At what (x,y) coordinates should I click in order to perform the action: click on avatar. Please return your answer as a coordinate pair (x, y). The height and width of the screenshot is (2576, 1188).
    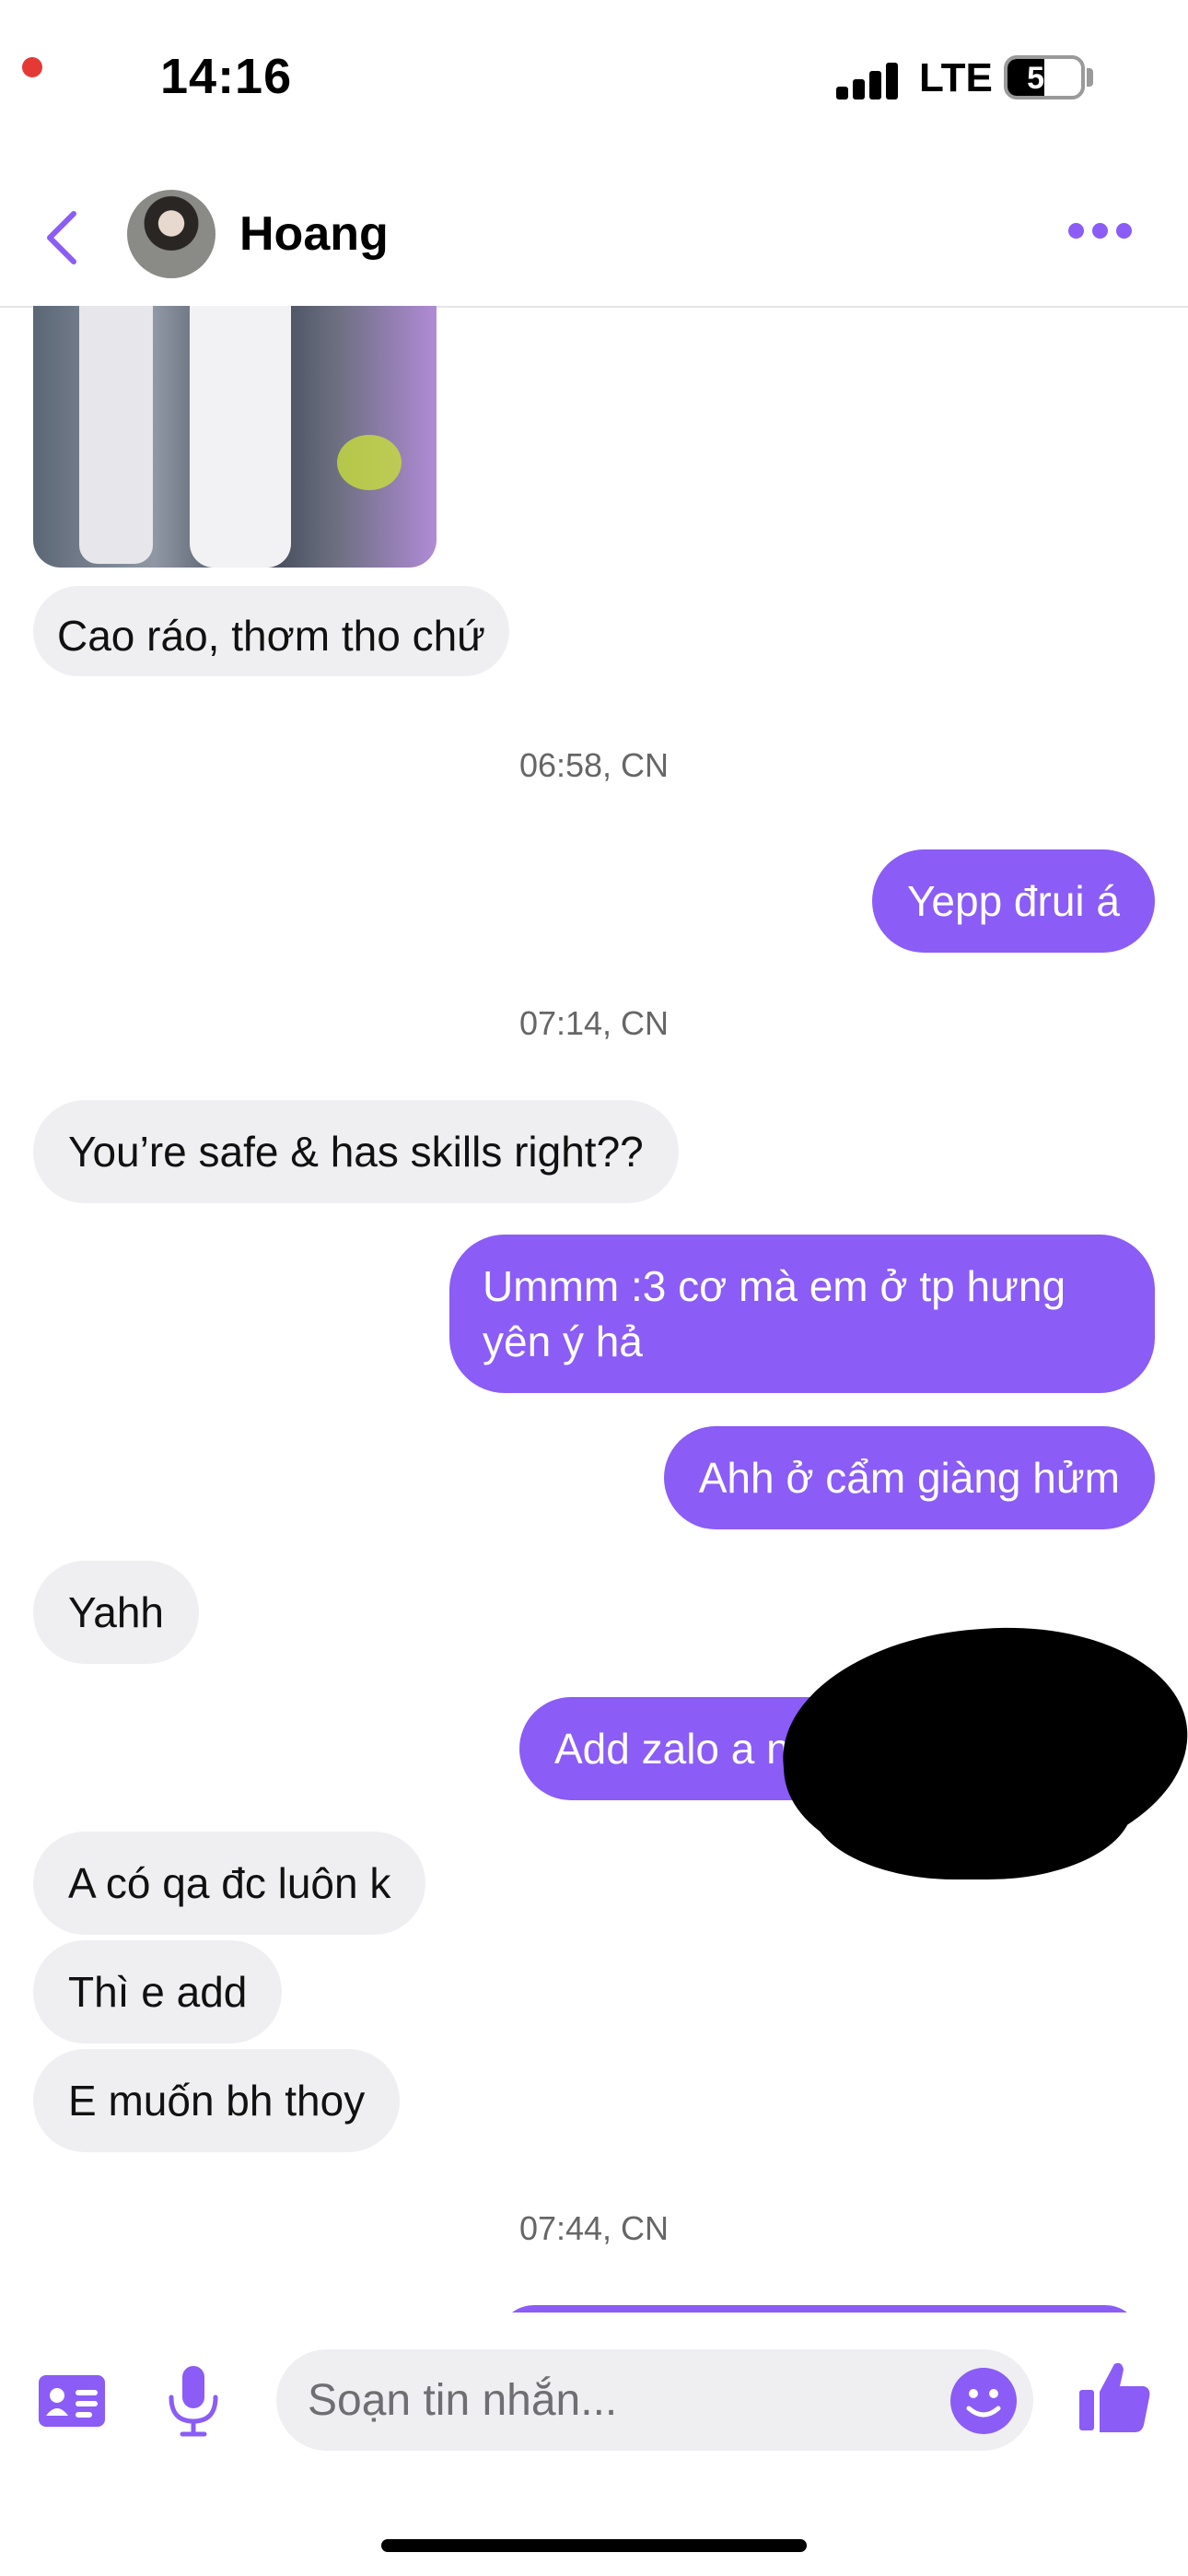
    Looking at the image, I should click on (171, 234).